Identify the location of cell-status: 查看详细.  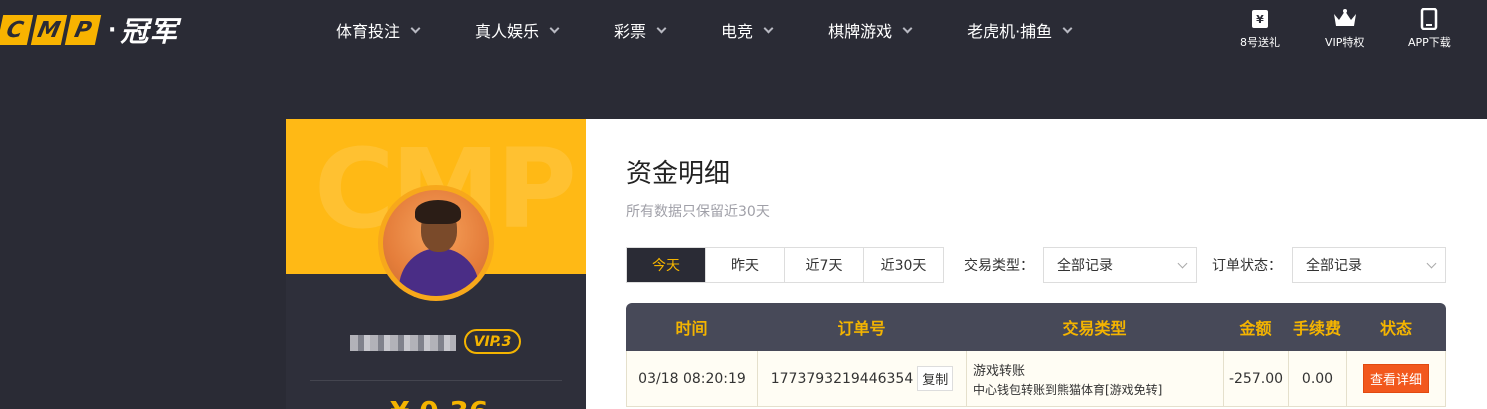
(1396, 378).